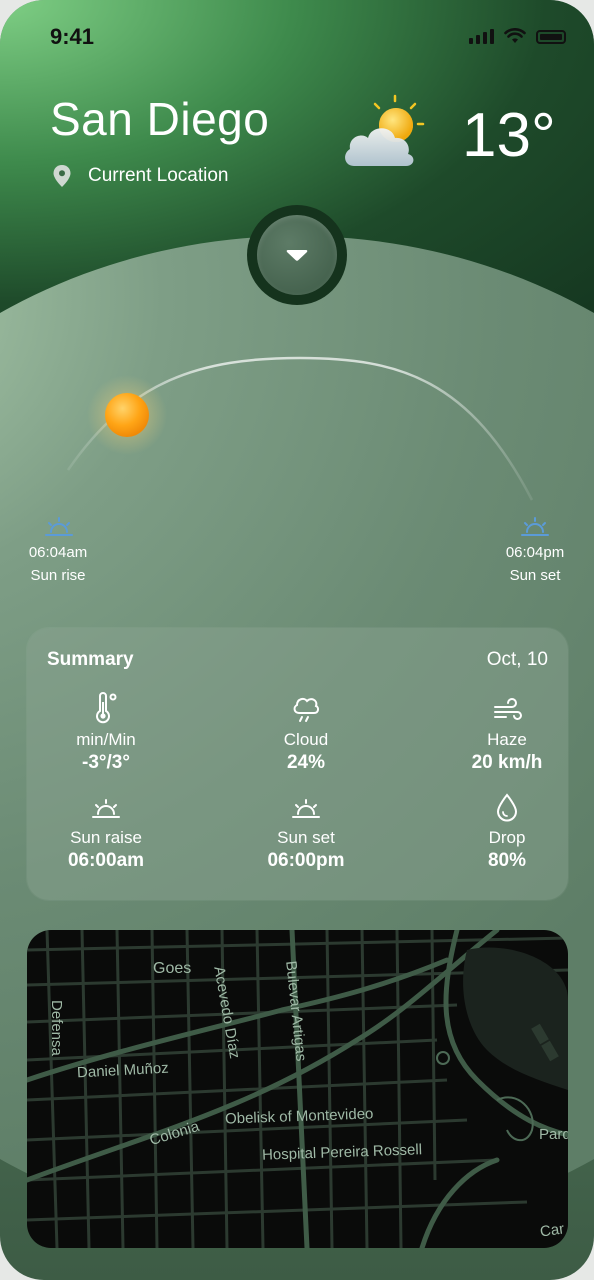  Describe the element at coordinates (106, 860) in the screenshot. I see `summary-item-value: 06:00am` at that location.